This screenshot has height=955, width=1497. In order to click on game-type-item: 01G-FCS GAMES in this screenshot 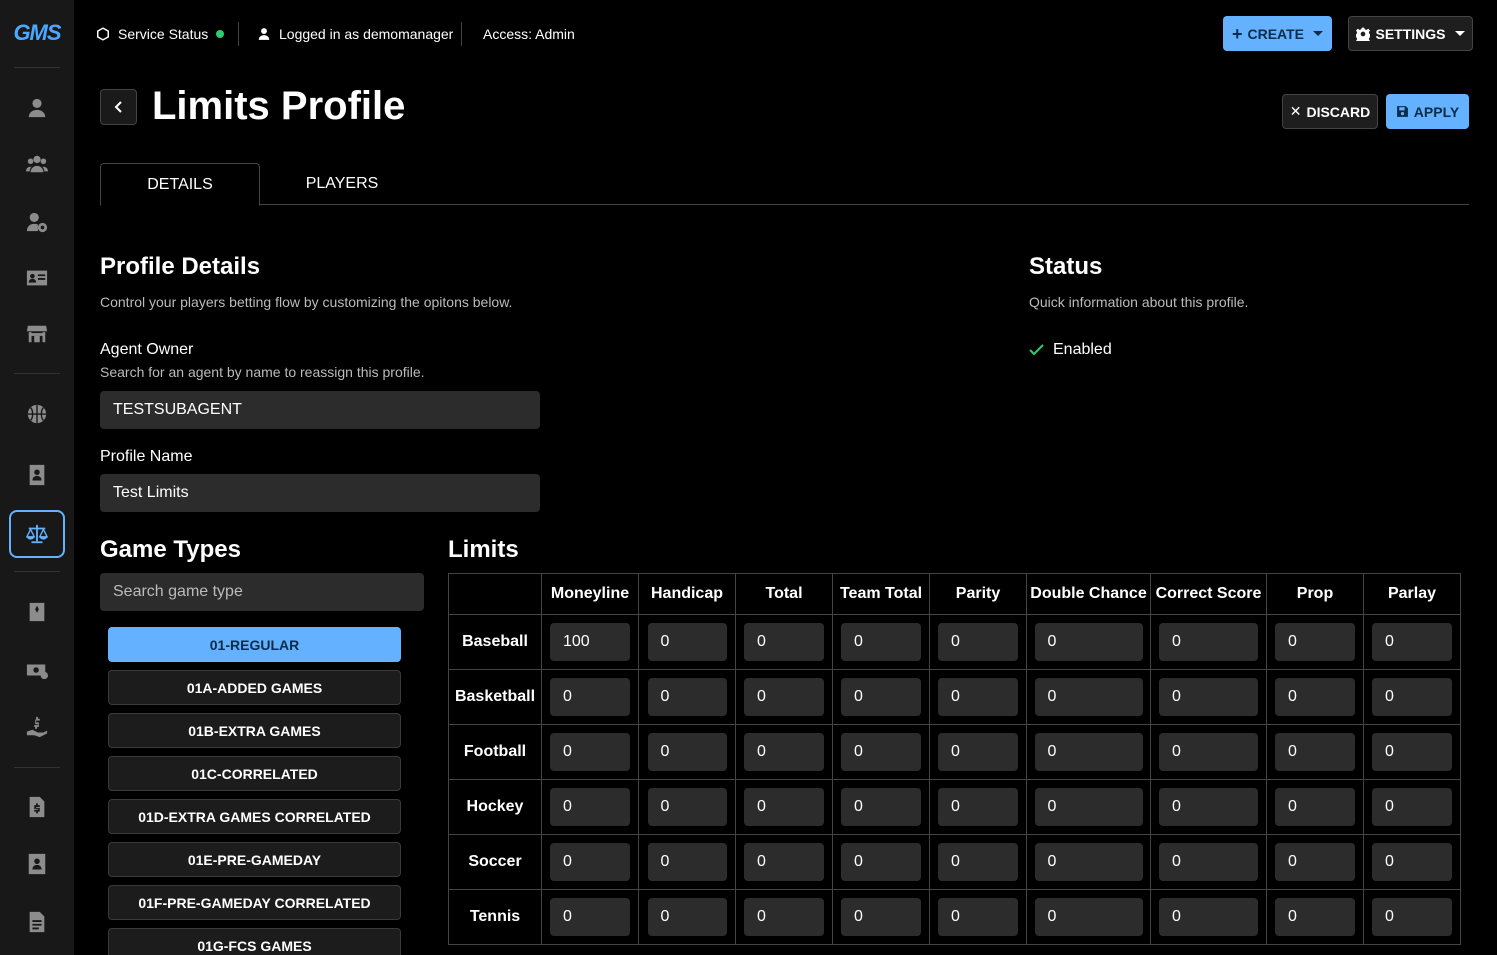, I will do `click(254, 941)`.